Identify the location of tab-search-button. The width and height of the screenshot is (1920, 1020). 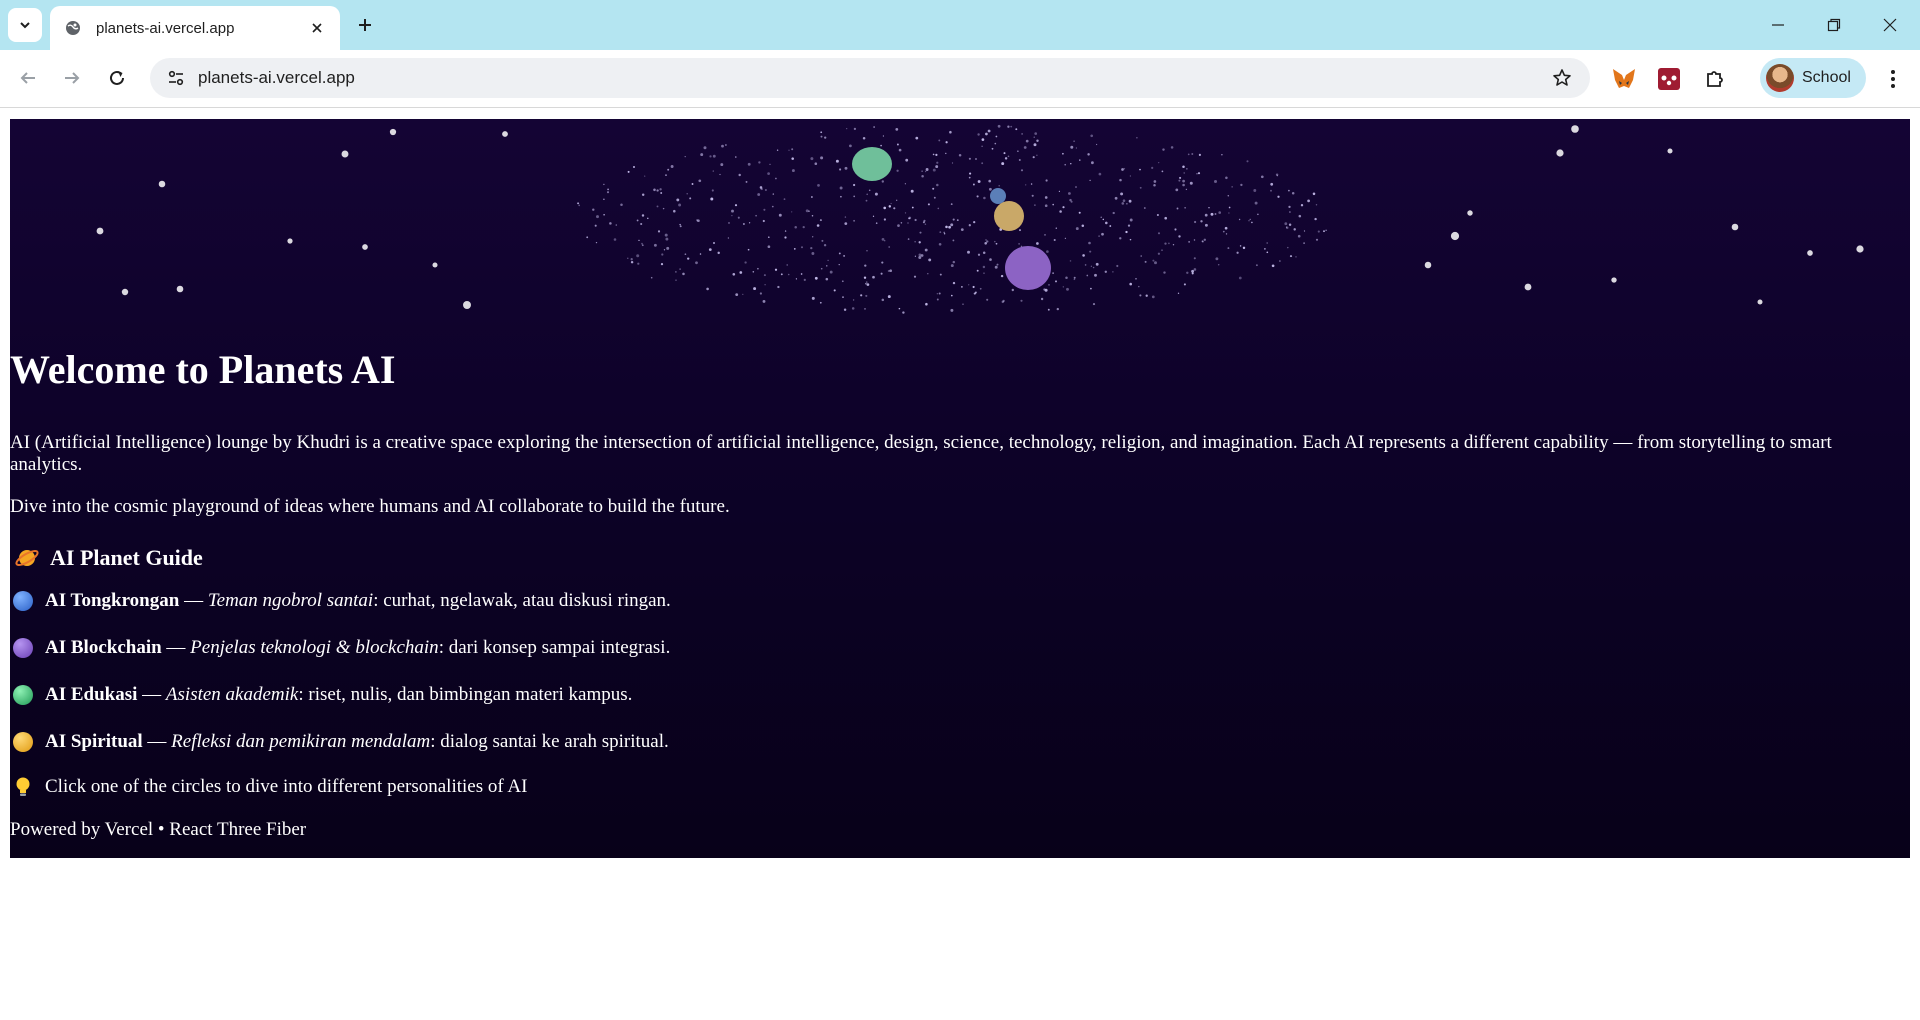
(25, 25).